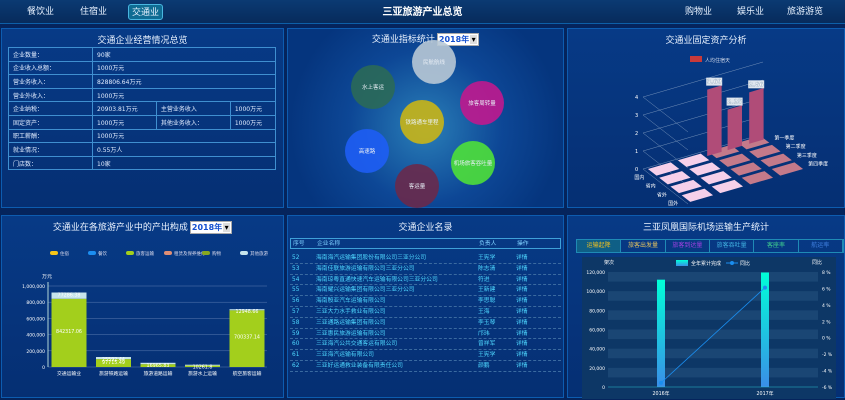 The width and height of the screenshot is (845, 400). What do you see at coordinates (805, 12) in the screenshot?
I see `nav-sightseeing: 旅游游览` at bounding box center [805, 12].